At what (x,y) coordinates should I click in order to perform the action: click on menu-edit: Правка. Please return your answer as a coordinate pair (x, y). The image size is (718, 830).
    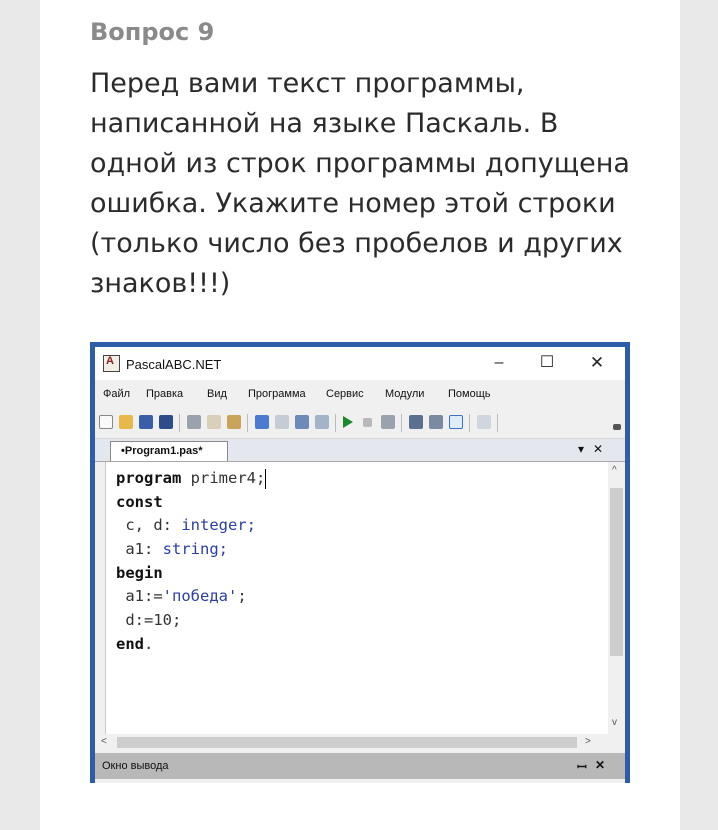
    Looking at the image, I should click on (164, 394).